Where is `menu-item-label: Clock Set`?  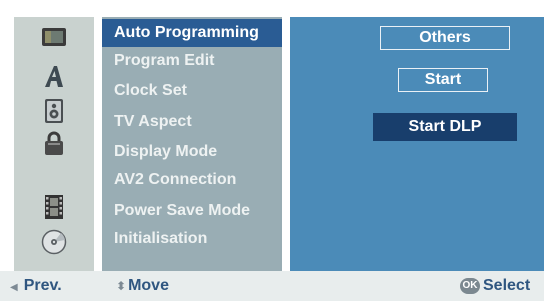 menu-item-label: Clock Set is located at coordinates (150, 90).